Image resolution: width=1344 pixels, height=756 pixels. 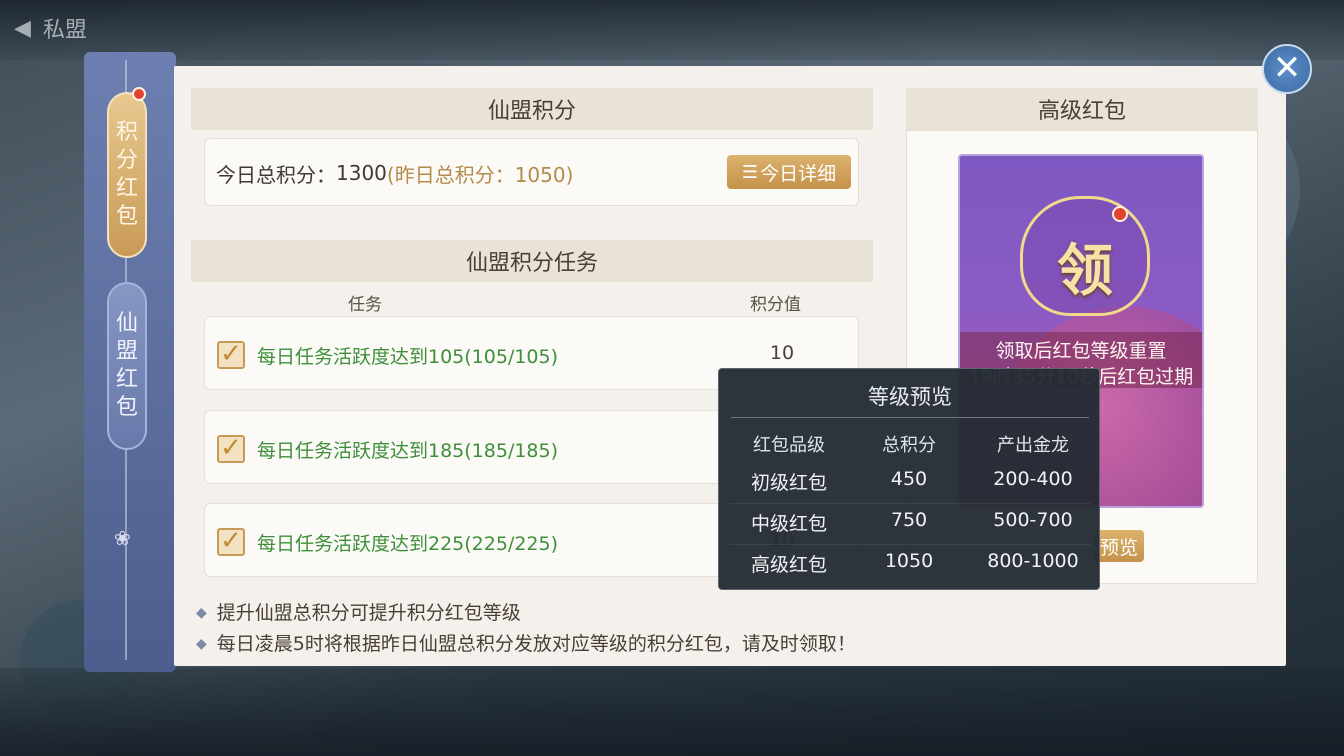 What do you see at coordinates (126, 160) in the screenshot?
I see `tab-label-char: 分` at bounding box center [126, 160].